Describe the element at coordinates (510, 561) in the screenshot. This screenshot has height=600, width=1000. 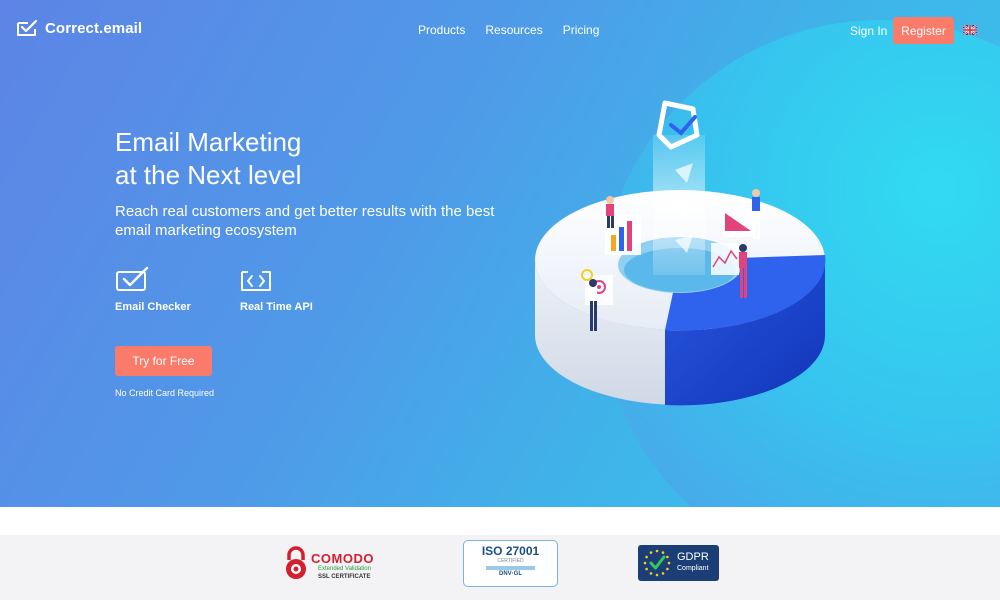
I see `iso-certified: CERTIFIED` at that location.